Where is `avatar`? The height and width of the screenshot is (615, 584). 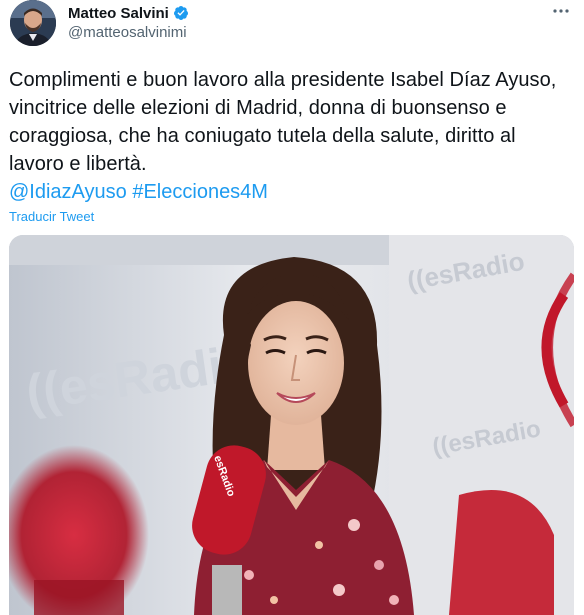 avatar is located at coordinates (33, 23).